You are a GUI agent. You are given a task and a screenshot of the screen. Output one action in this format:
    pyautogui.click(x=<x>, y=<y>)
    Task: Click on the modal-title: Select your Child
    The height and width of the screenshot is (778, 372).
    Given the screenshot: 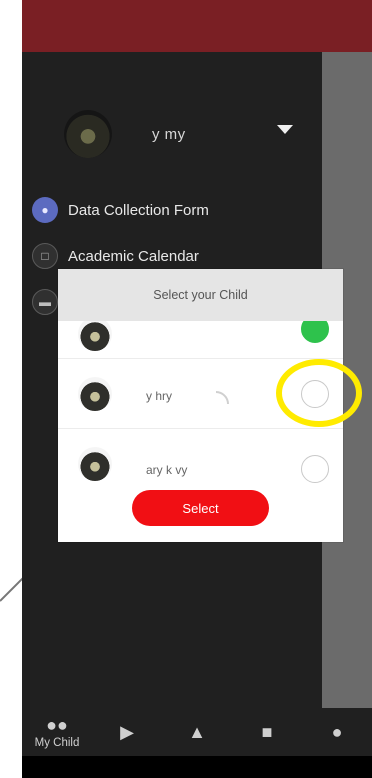 What is the action you would take?
    pyautogui.click(x=200, y=295)
    